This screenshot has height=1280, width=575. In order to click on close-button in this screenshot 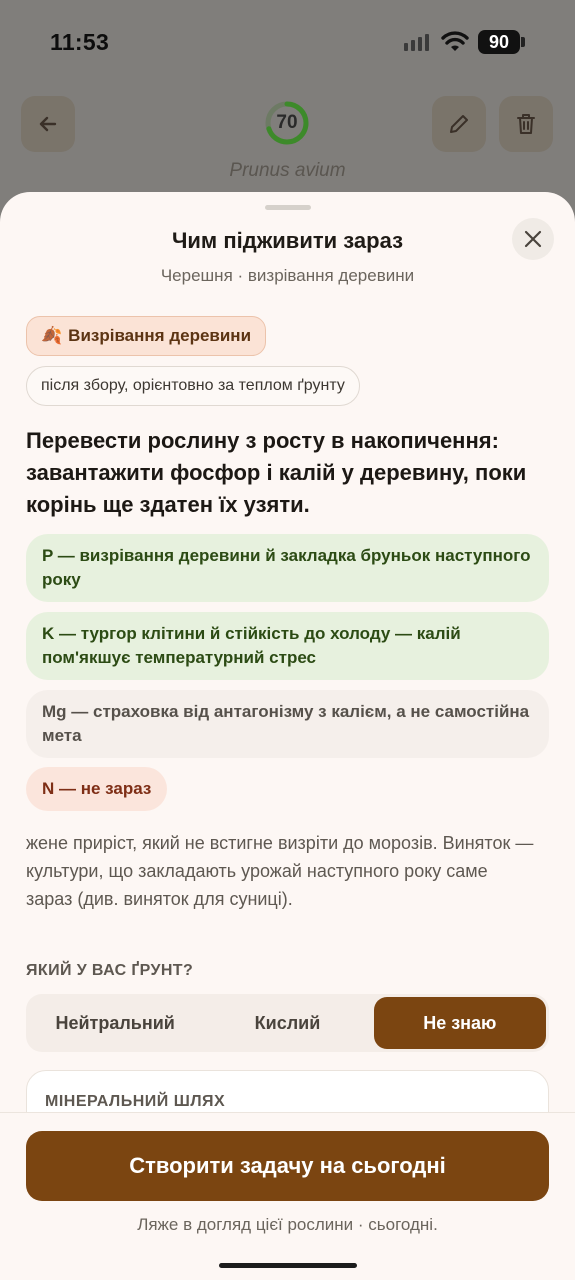, I will do `click(533, 239)`.